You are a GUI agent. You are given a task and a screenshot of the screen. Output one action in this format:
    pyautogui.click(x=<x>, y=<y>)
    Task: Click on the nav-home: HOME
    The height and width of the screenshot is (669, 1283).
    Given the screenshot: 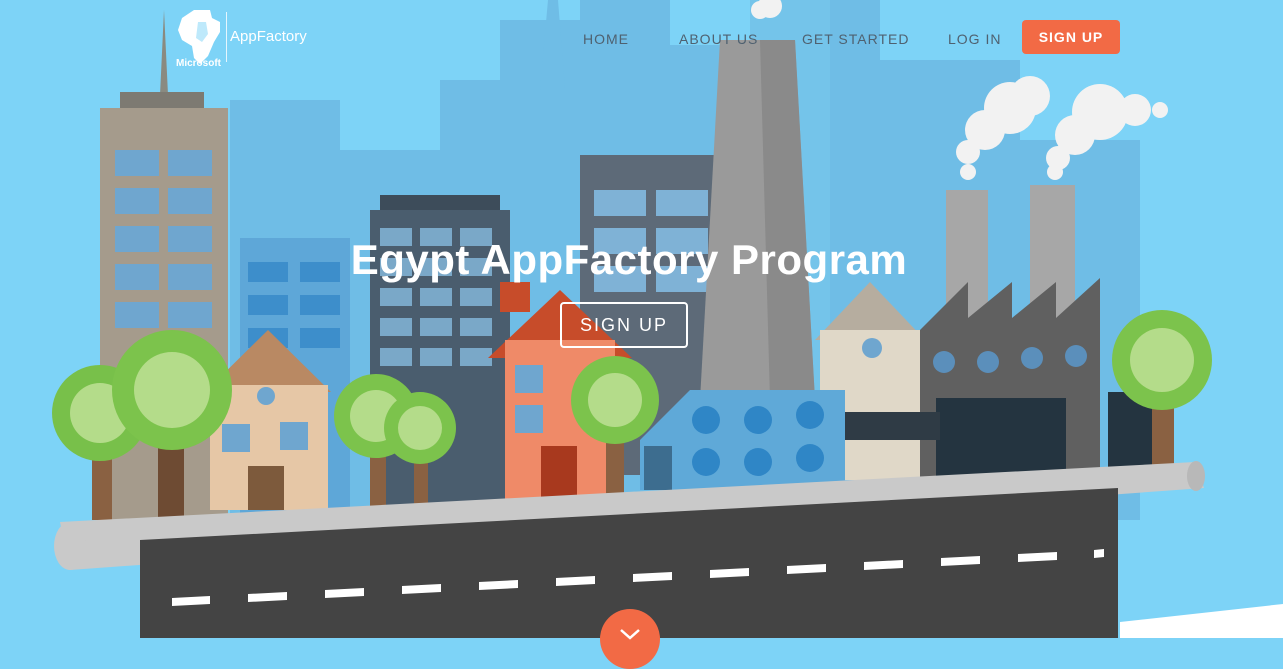 What is the action you would take?
    pyautogui.click(x=606, y=39)
    